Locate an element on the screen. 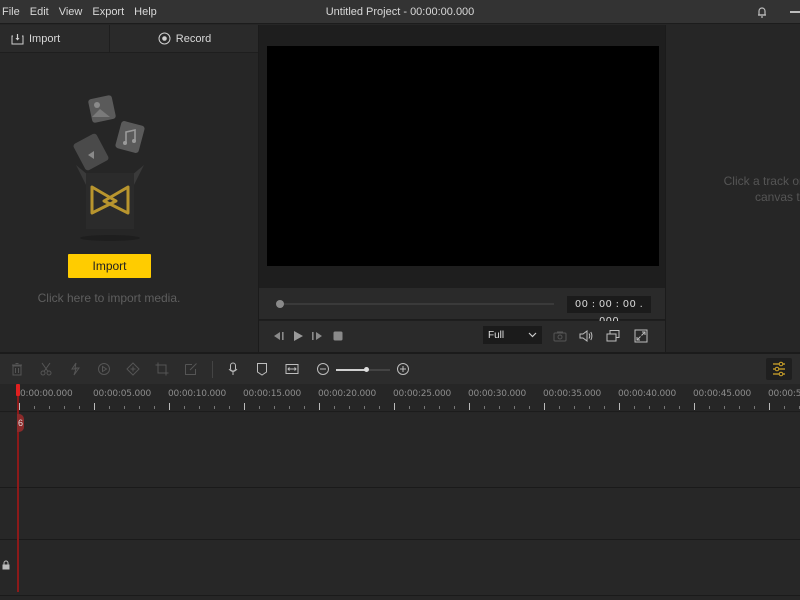 The width and height of the screenshot is (800, 600). tab-record: Record is located at coordinates (184, 38).